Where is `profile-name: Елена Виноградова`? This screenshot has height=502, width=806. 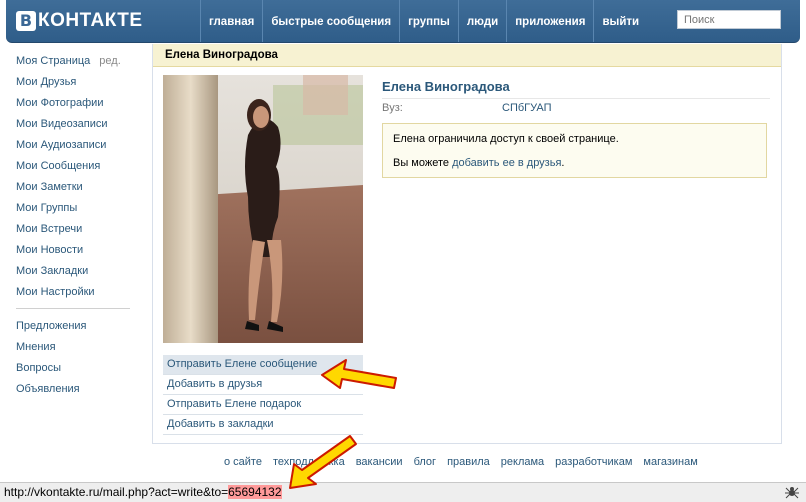 profile-name: Елена Виноградова is located at coordinates (446, 86).